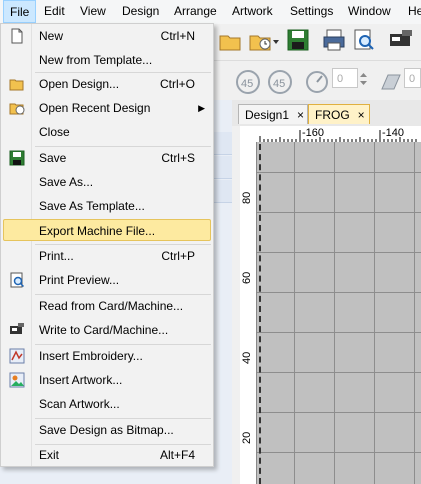 Image resolution: width=421 pixels, height=484 pixels. I want to click on rotate-free-icon, so click(317, 81).